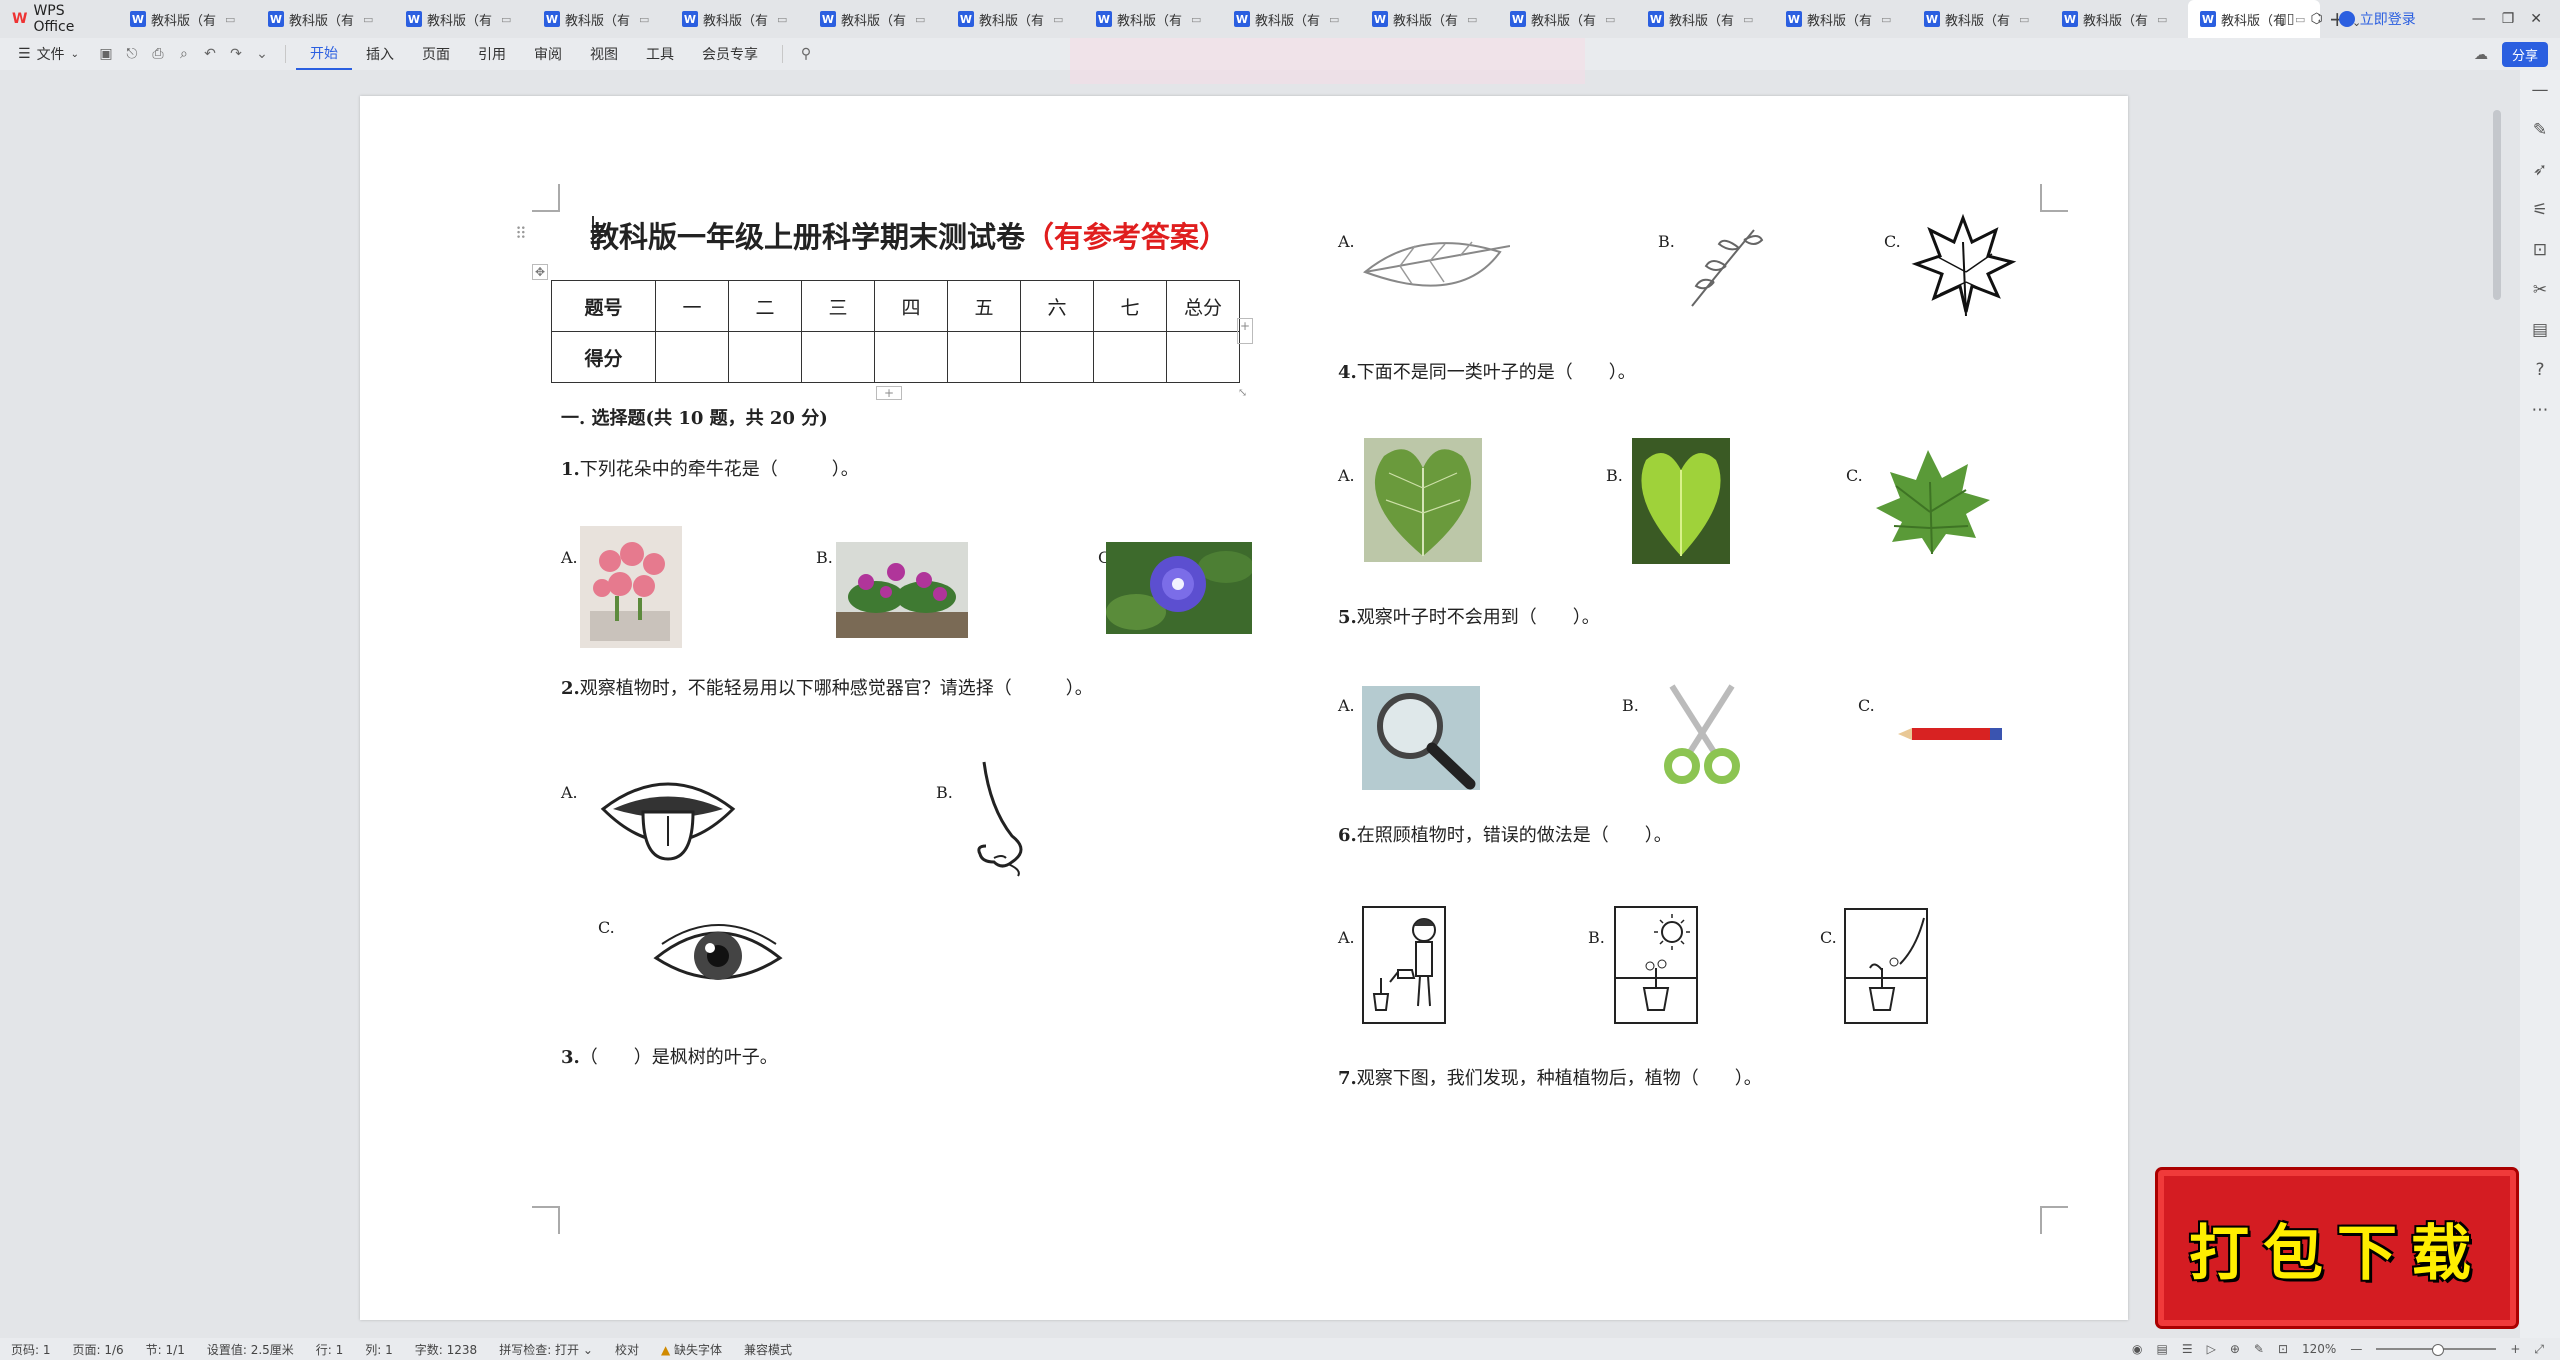 This screenshot has width=2560, height=1360. I want to click on redo-icon: ↷, so click(236, 54).